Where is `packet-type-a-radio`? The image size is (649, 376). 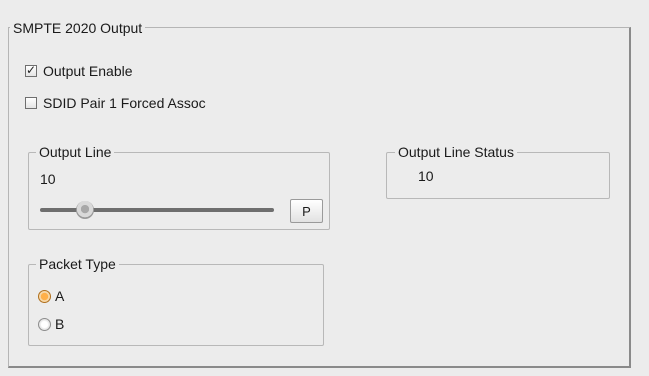 packet-type-a-radio is located at coordinates (44, 296).